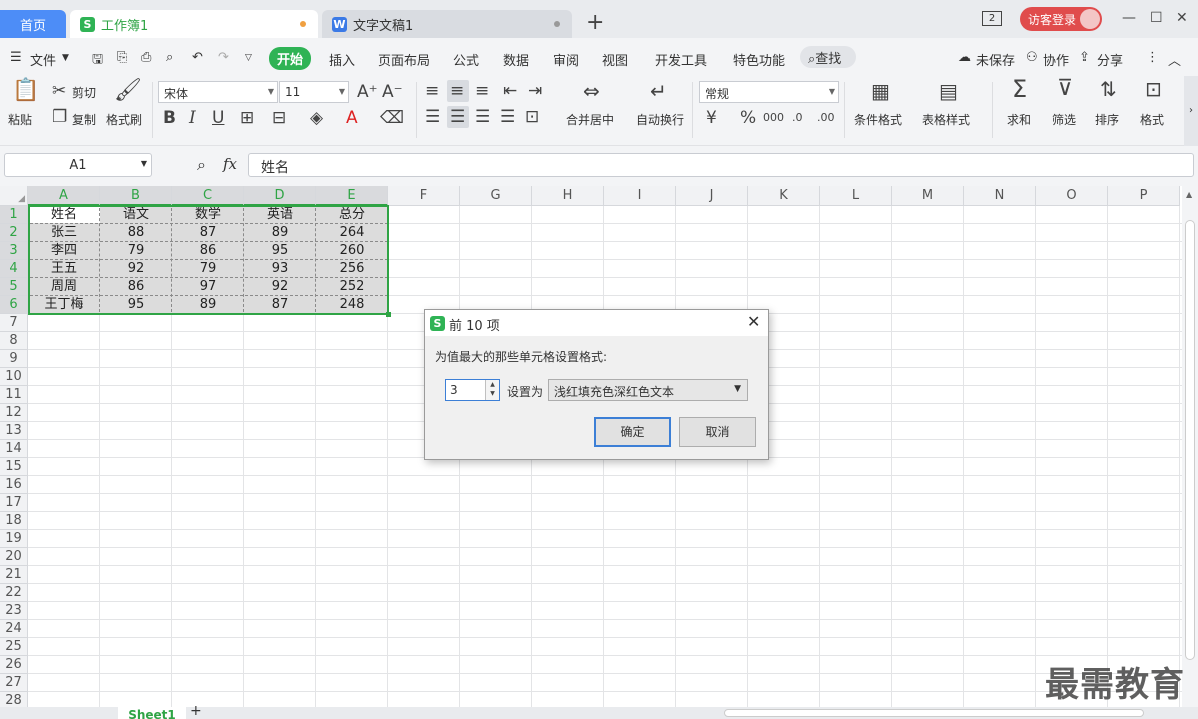 This screenshot has width=1198, height=719. What do you see at coordinates (14, 539) in the screenshot?
I see `row-header: 19` at bounding box center [14, 539].